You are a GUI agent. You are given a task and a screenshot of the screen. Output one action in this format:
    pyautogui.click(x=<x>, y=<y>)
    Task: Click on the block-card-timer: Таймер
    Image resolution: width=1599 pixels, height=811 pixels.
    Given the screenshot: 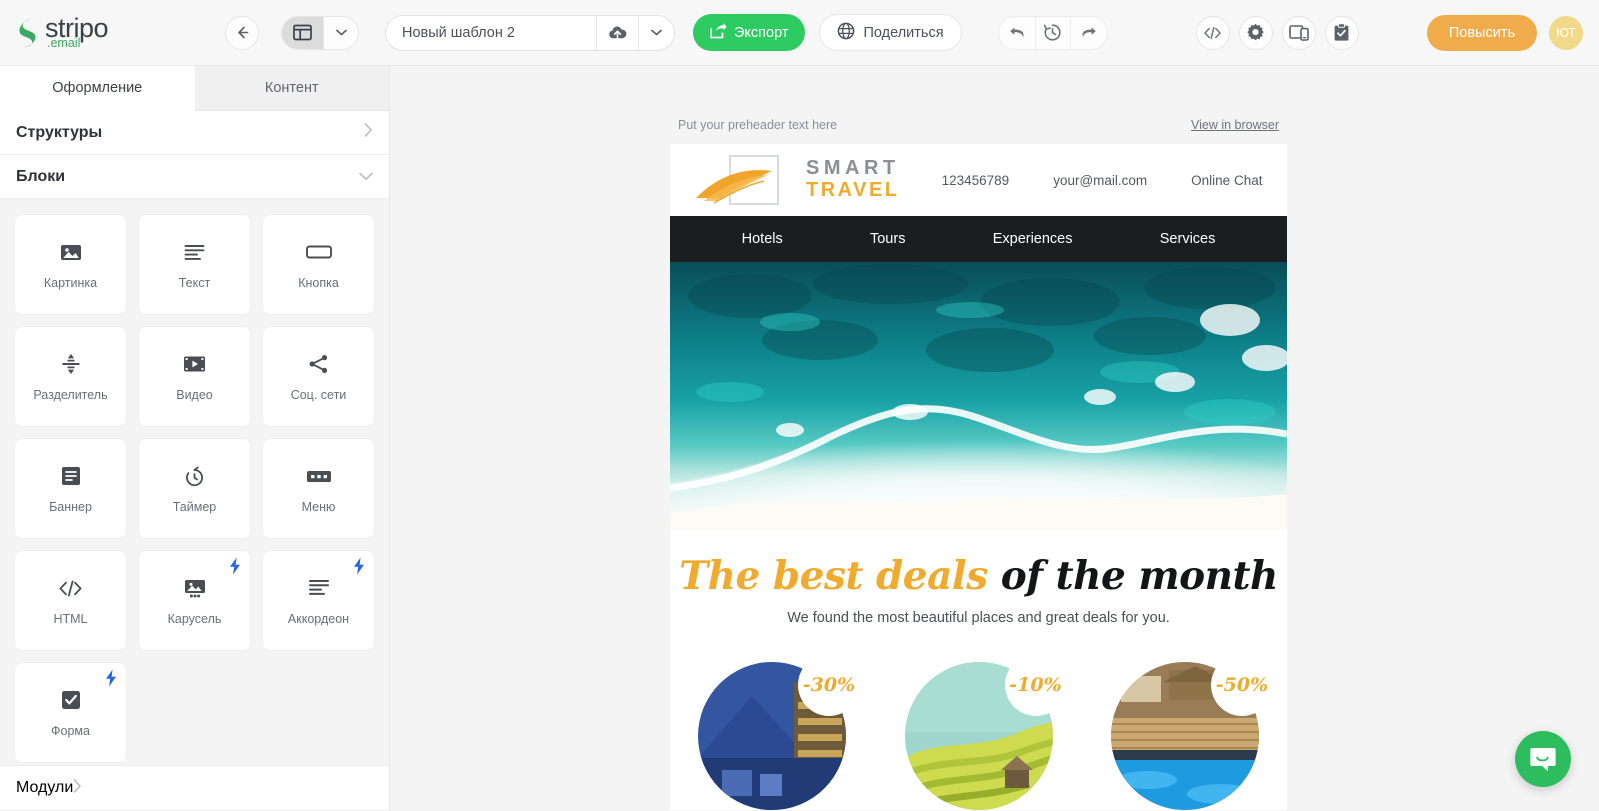 What is the action you would take?
    pyautogui.click(x=194, y=488)
    